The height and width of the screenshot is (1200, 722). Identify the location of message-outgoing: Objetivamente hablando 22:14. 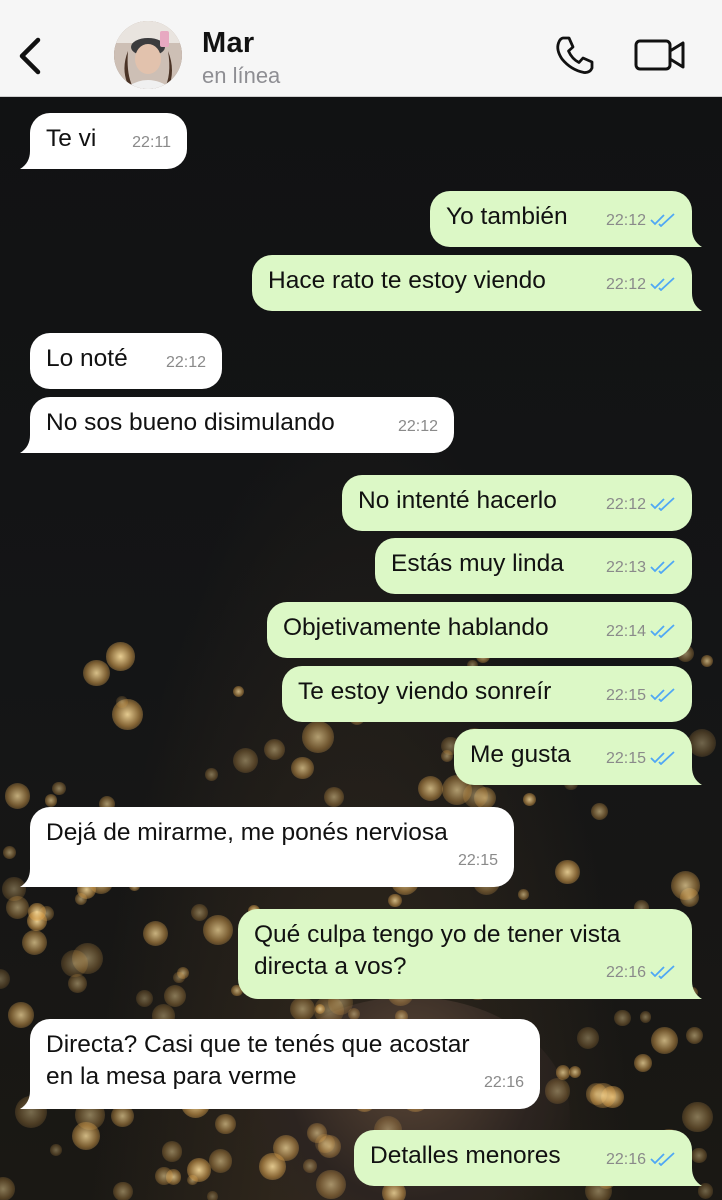
(479, 630).